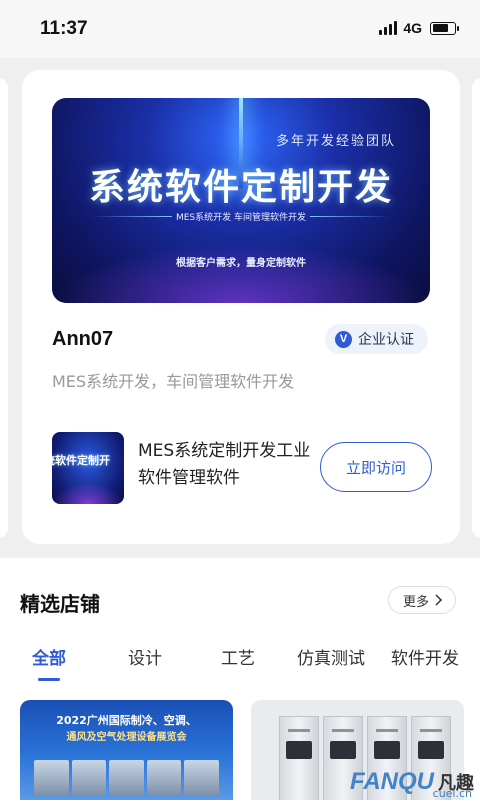  I want to click on banner-headline: 系统软件定制开发, so click(240, 187).